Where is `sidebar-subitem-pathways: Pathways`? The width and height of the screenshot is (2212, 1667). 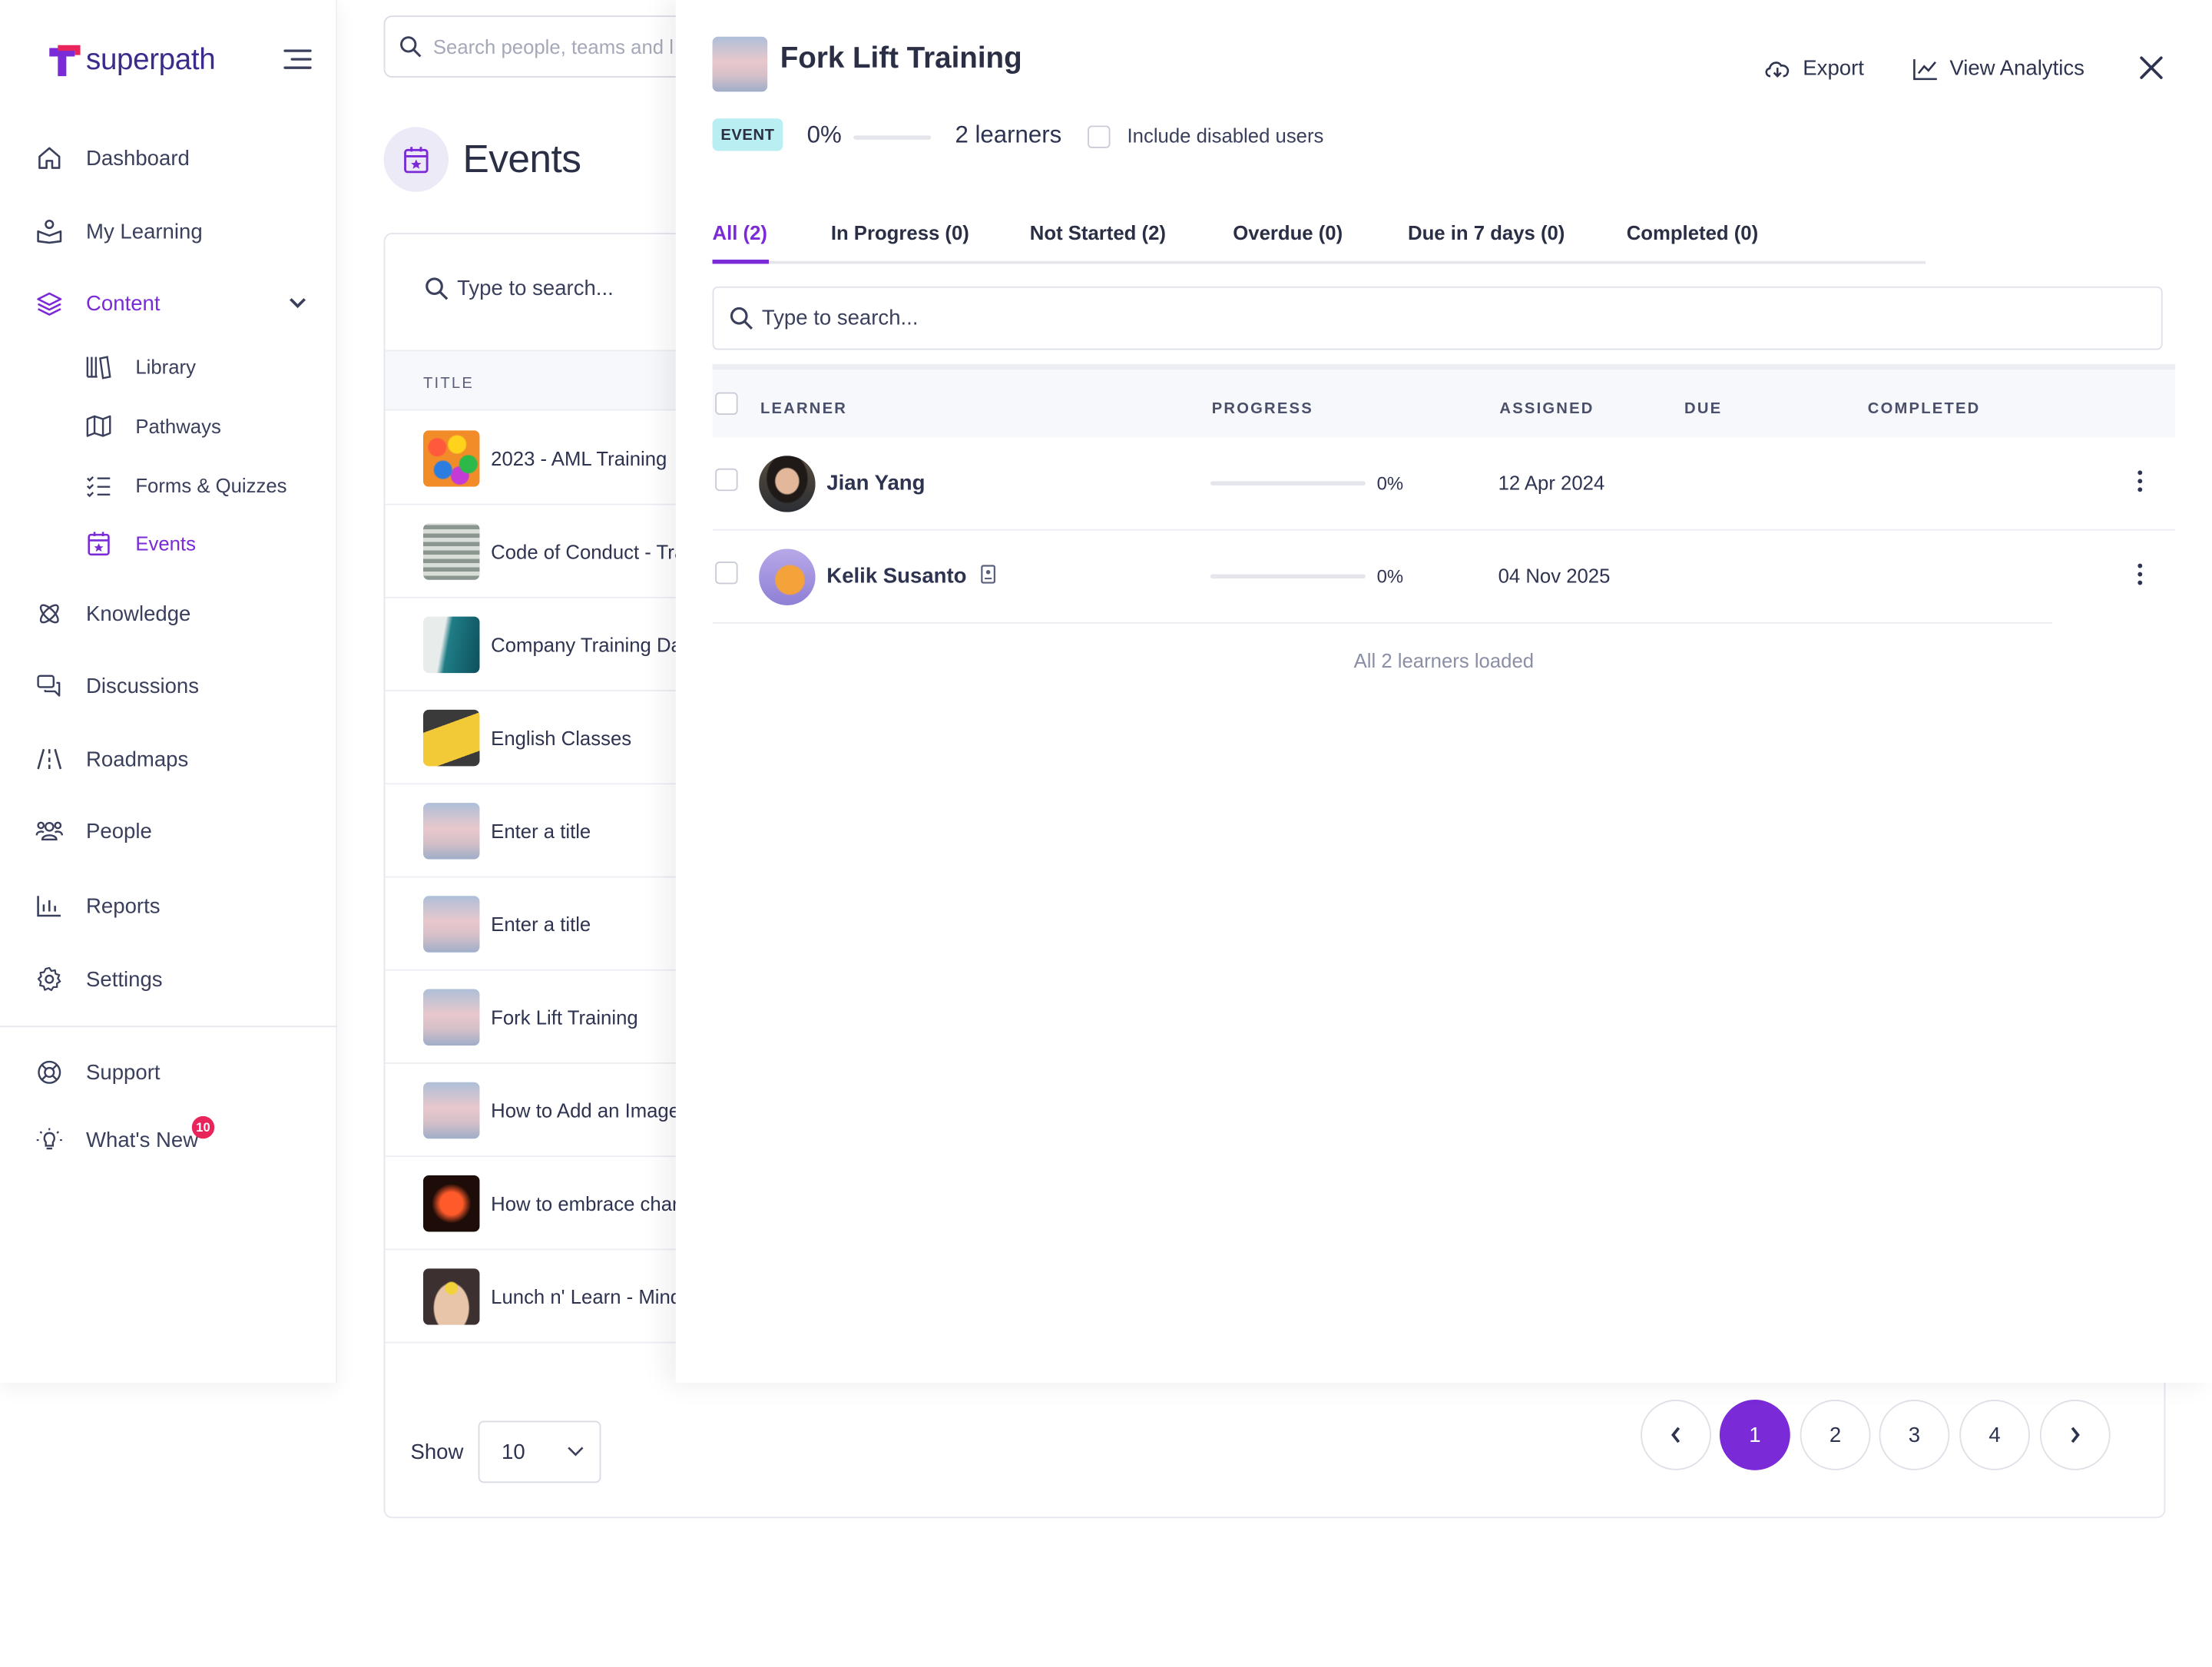
sidebar-subitem-pathways: Pathways is located at coordinates (154, 425).